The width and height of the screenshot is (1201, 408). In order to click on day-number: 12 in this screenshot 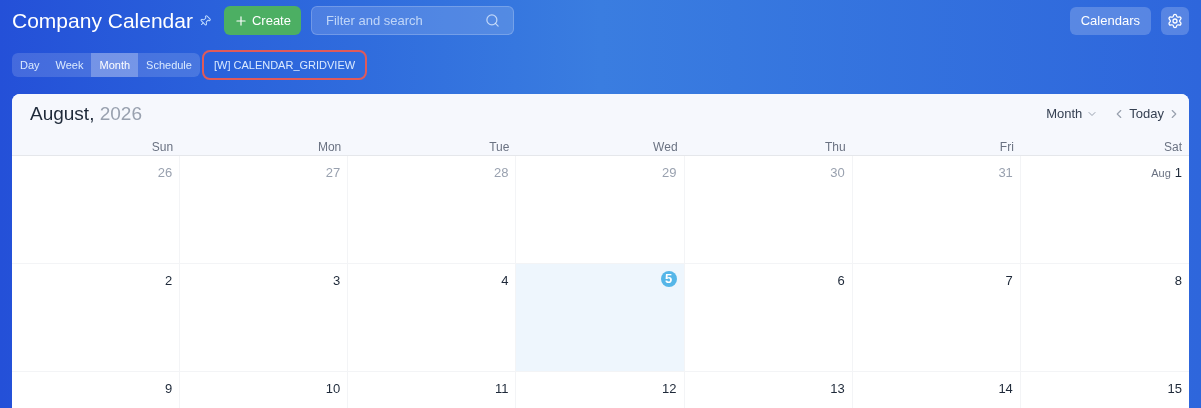, I will do `click(669, 389)`.